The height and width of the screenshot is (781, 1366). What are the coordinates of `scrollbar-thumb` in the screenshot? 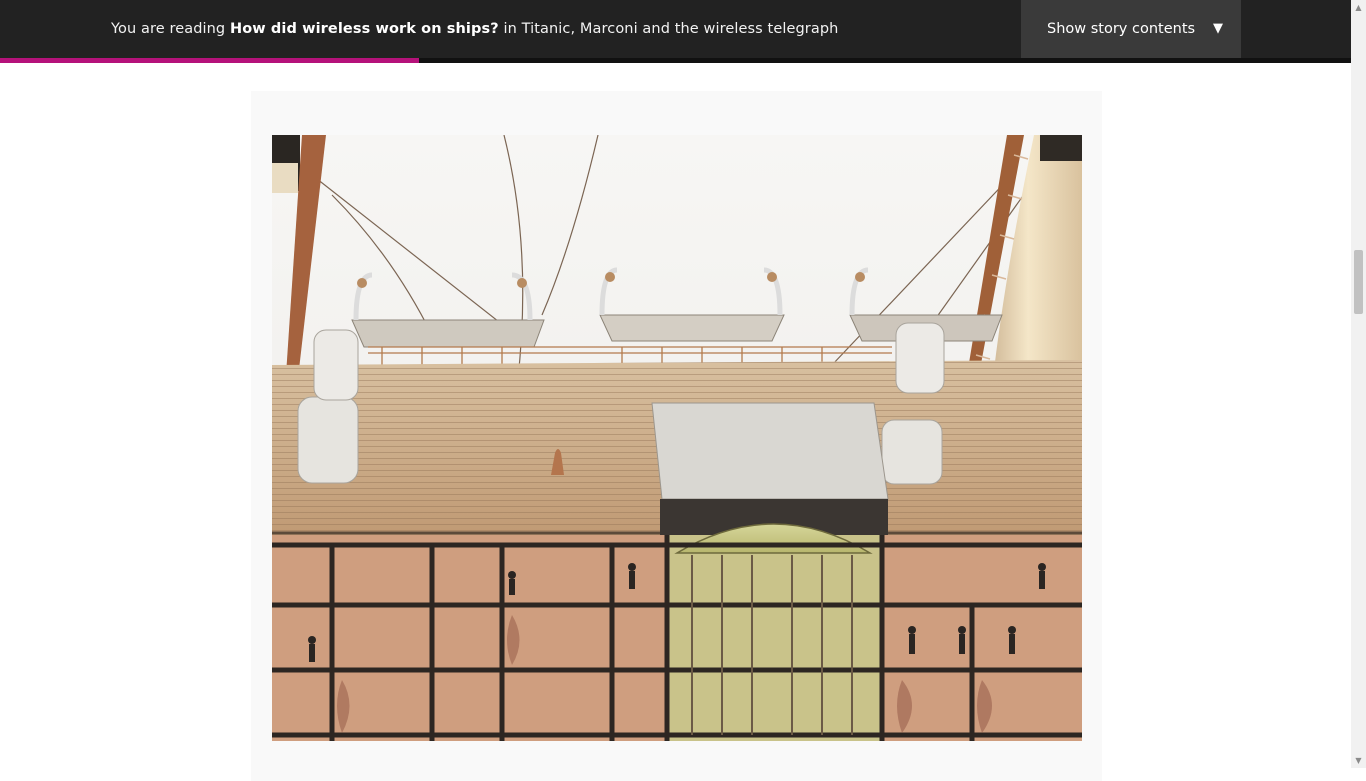 It's located at (1358, 282).